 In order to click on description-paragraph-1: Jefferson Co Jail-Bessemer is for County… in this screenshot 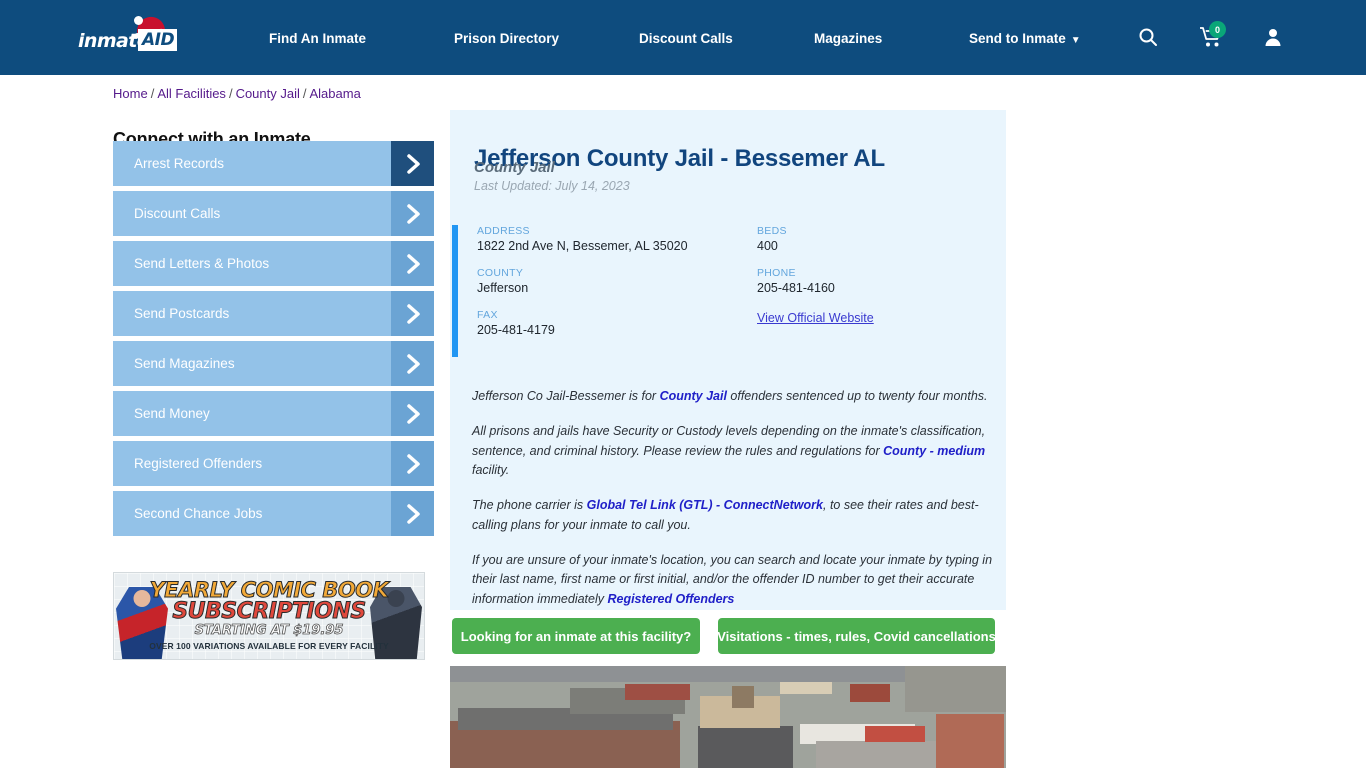, I will do `click(734, 397)`.